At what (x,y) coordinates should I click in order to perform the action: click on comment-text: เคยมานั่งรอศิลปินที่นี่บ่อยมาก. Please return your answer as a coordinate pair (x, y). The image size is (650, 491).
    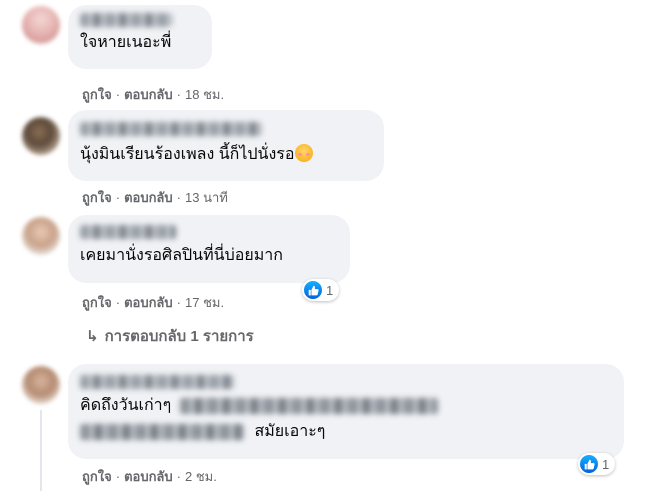
    Looking at the image, I should click on (181, 255).